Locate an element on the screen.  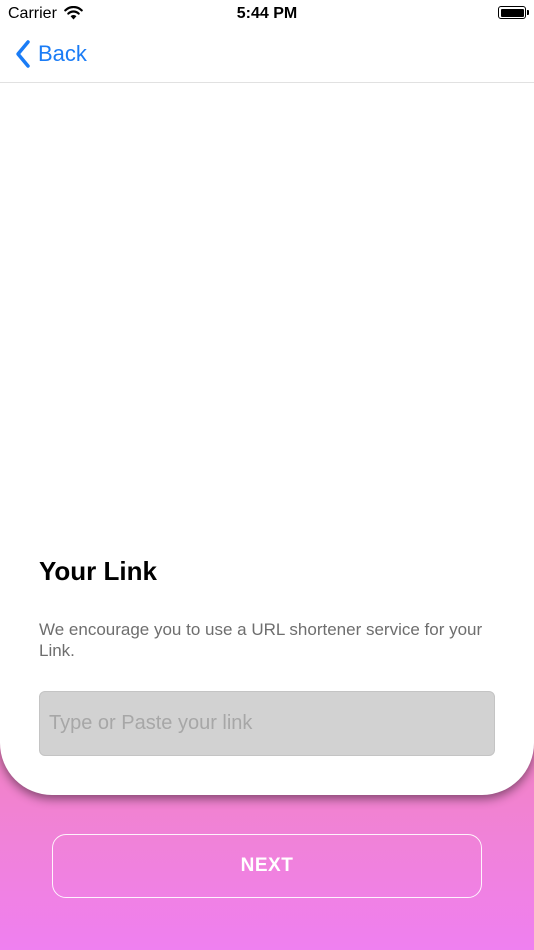
back-button: Back is located at coordinates (50, 54).